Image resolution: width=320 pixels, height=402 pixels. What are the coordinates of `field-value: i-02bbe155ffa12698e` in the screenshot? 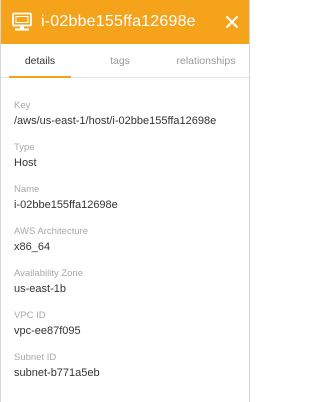 It's located at (66, 205).